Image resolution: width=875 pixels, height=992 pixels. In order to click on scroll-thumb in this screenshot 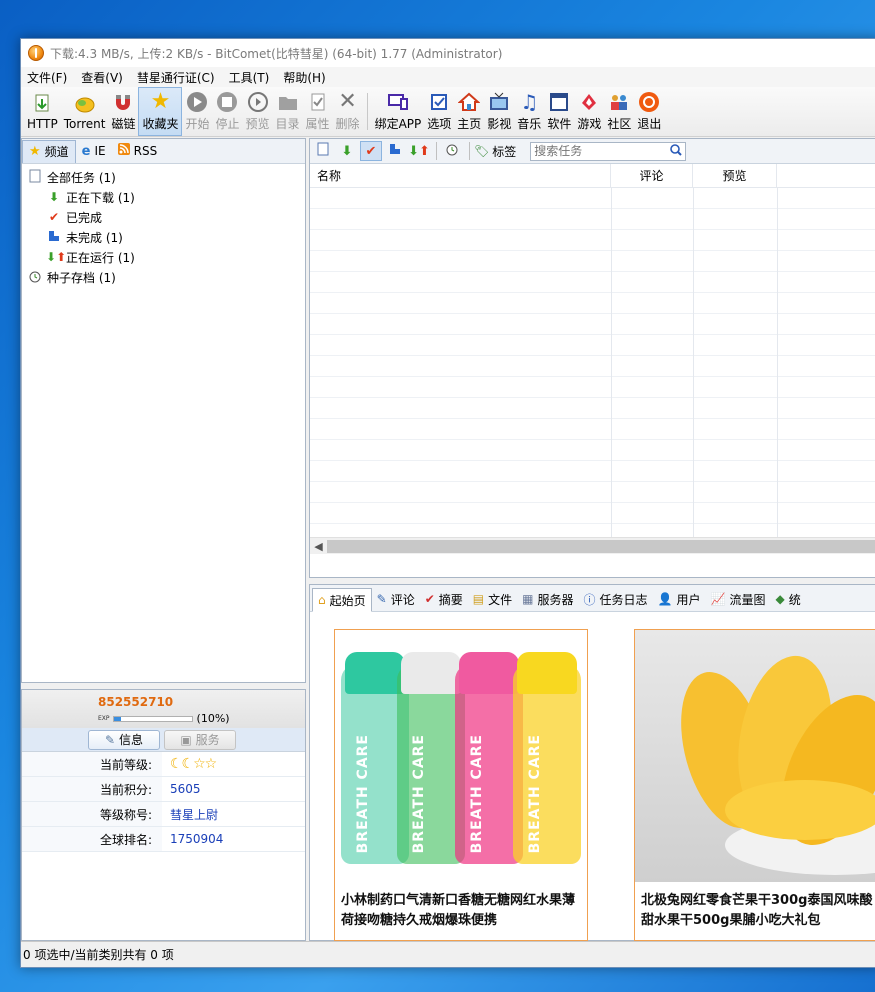, I will do `click(601, 546)`.